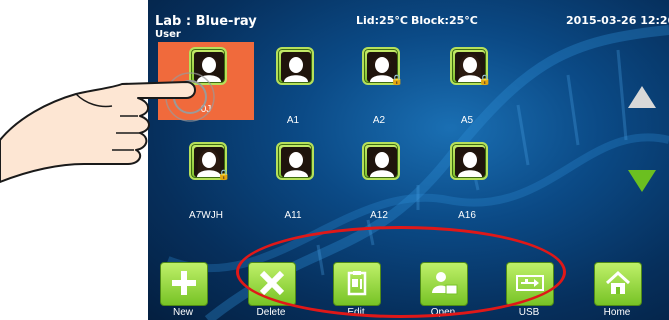  I want to click on home-icon, so click(618, 282).